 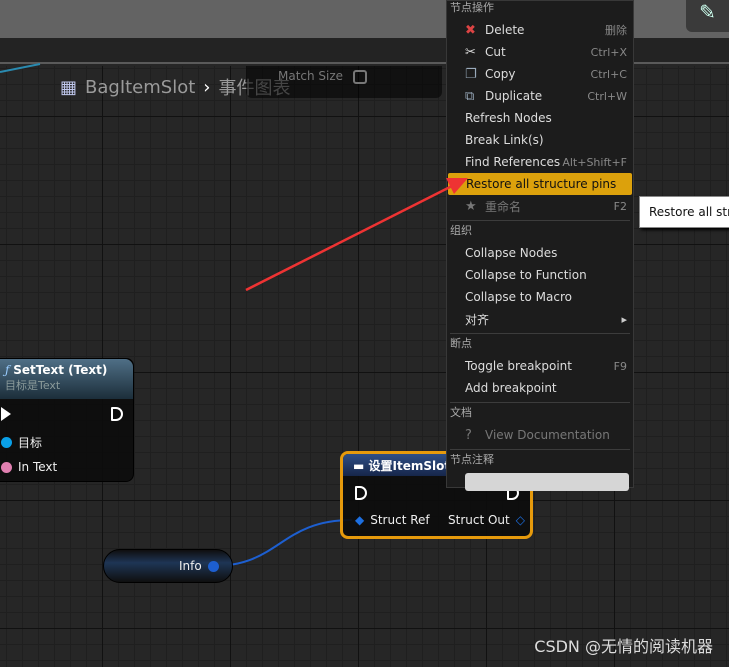 What do you see at coordinates (356, 235) in the screenshot?
I see `annotation-arrow` at bounding box center [356, 235].